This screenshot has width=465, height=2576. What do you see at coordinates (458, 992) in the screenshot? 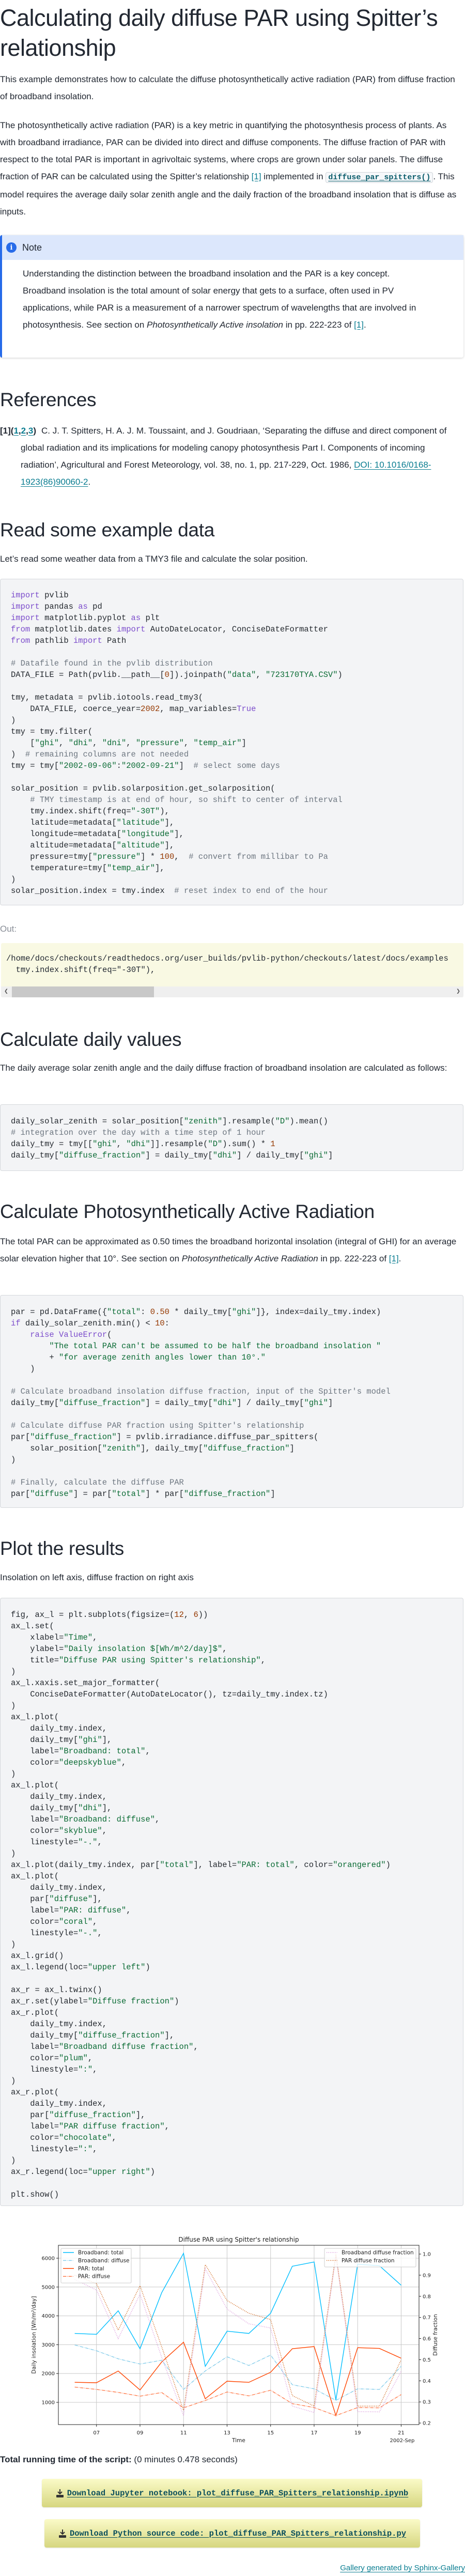
I see `scroll-right-arrow-icon: ❯` at bounding box center [458, 992].